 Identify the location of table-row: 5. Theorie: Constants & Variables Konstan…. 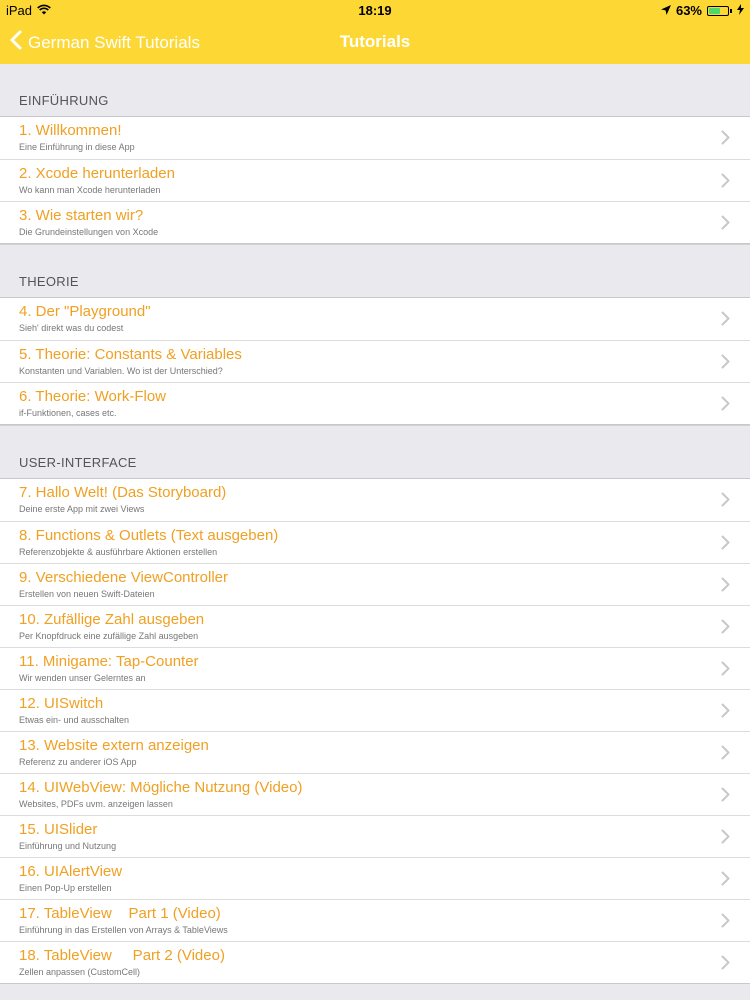
(375, 361).